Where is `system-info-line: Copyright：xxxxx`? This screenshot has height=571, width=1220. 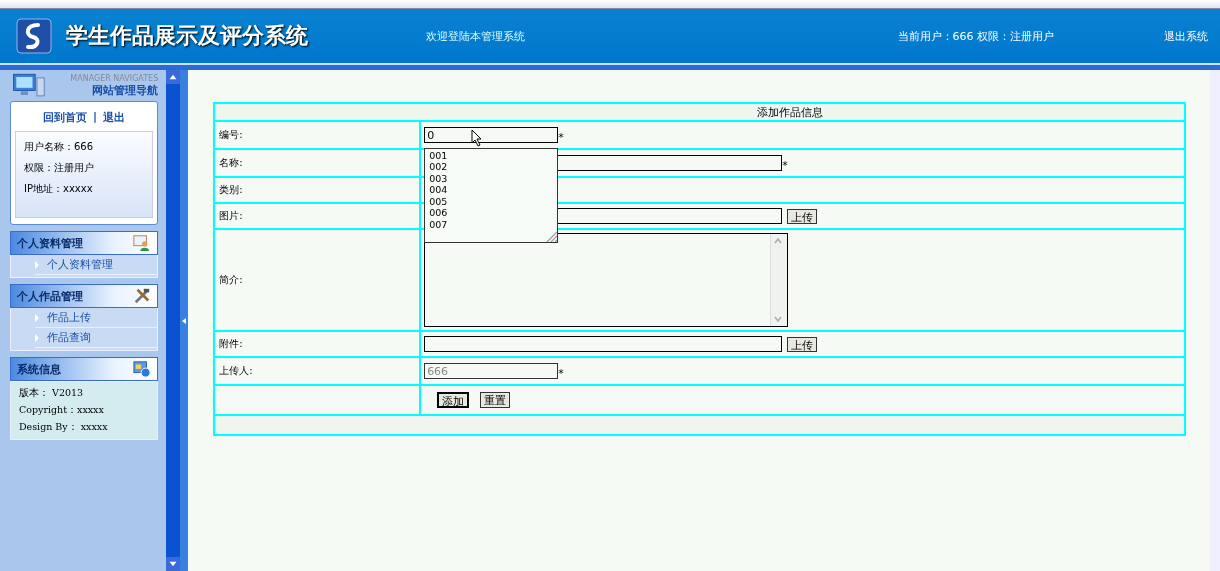
system-info-line: Copyright：xxxxx is located at coordinates (62, 410).